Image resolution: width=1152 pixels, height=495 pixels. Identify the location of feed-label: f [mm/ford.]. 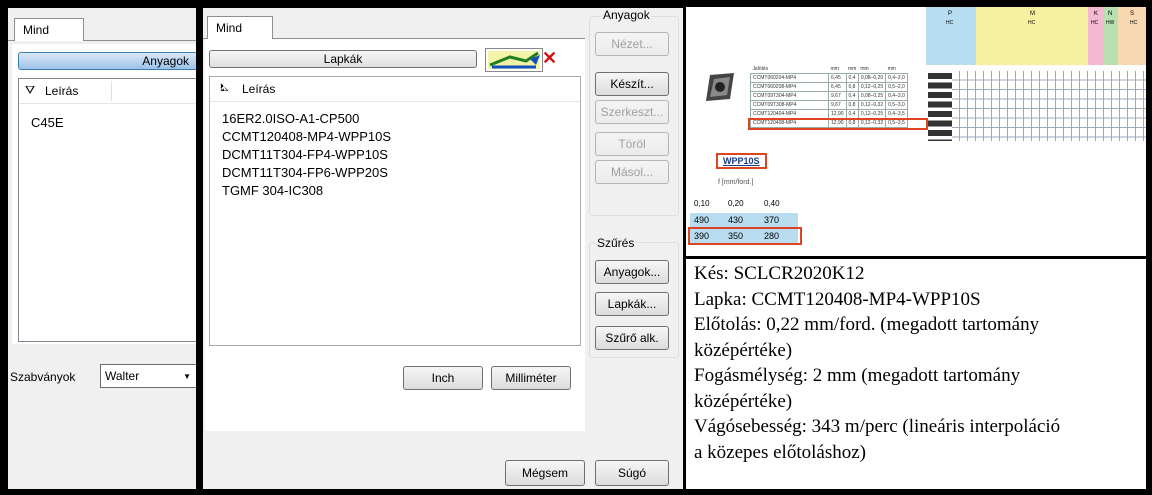
(736, 182).